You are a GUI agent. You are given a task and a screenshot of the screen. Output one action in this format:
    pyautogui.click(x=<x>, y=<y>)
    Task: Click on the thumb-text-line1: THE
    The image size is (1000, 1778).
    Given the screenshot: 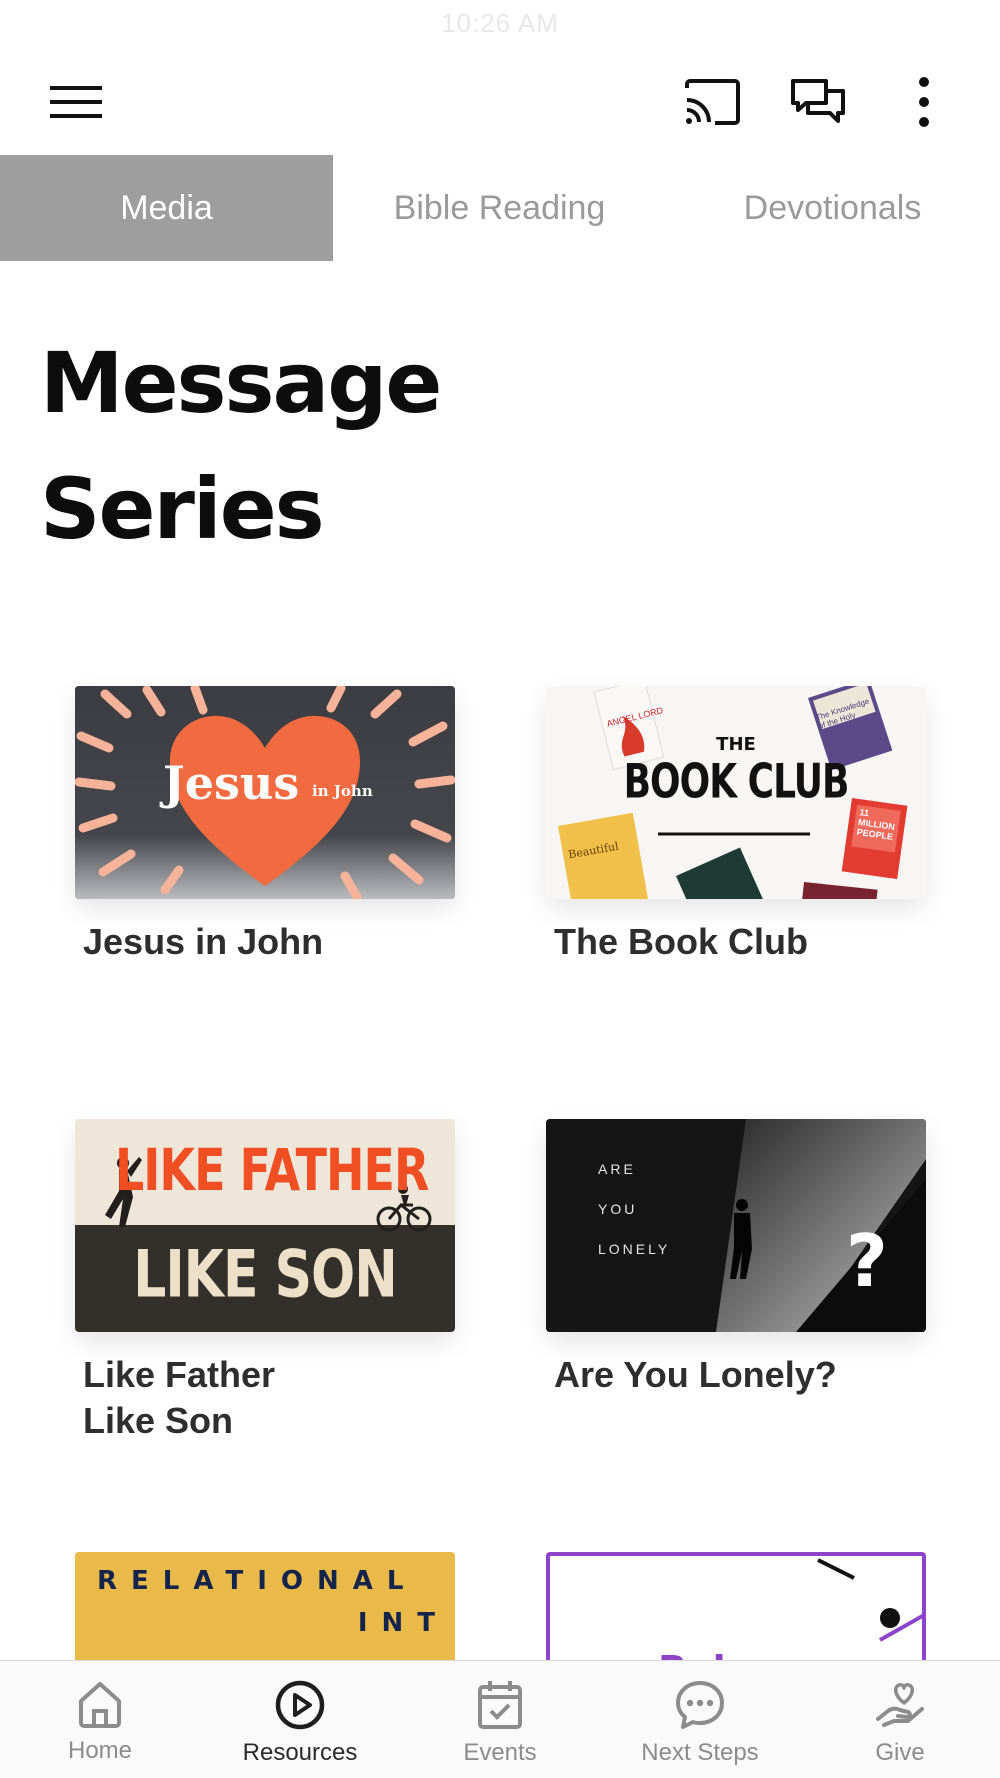 What is the action you would take?
    pyautogui.click(x=736, y=744)
    